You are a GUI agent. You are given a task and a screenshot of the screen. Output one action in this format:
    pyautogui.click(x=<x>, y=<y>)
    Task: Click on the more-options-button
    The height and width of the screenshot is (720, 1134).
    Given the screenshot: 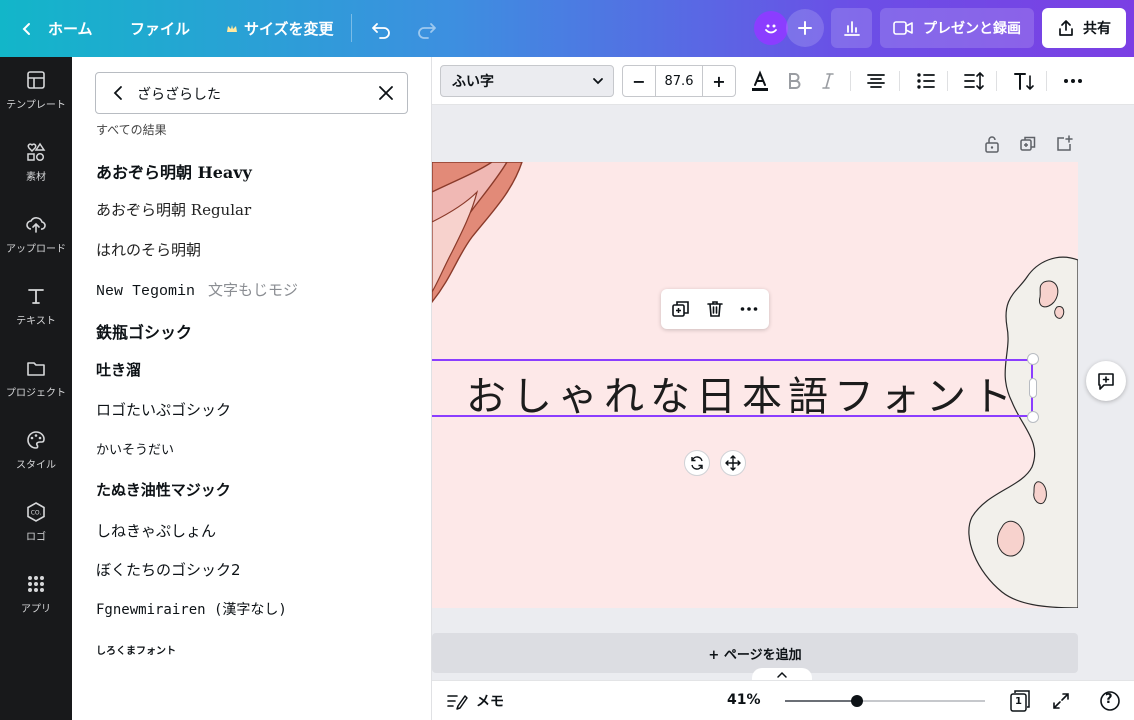 What is the action you would take?
    pyautogui.click(x=1073, y=81)
    